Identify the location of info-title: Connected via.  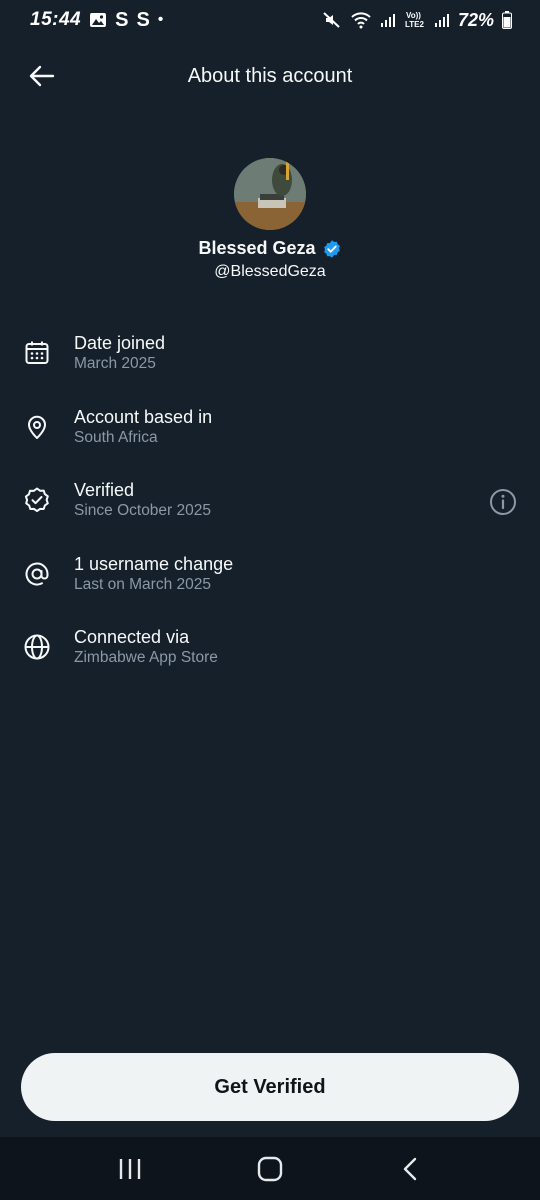
(132, 637).